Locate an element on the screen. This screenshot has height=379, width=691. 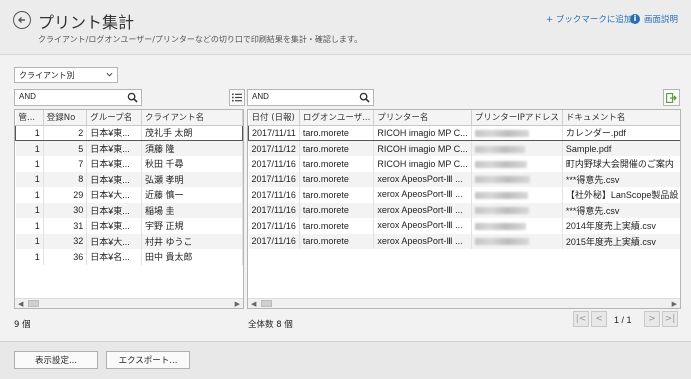
table-row: 1 31 日本¥東... 宇野 正規 is located at coordinates (129, 226).